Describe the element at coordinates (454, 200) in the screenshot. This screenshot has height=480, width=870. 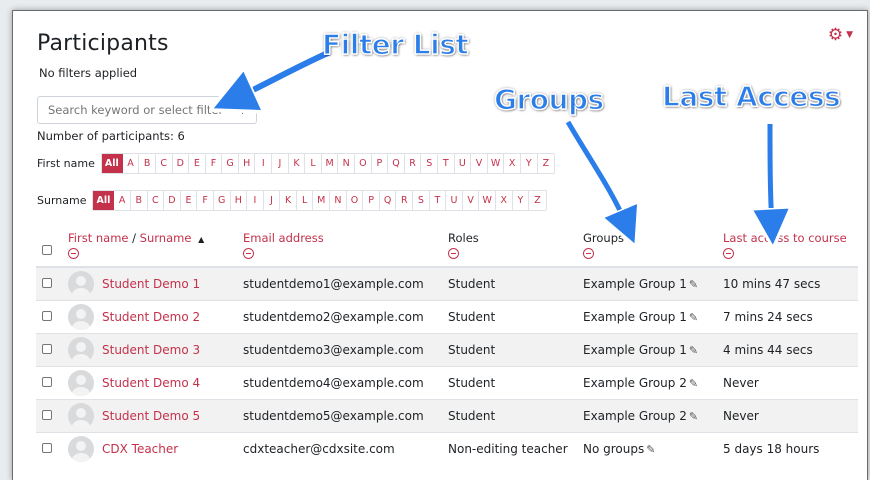
I see `surname-letter-u: U` at that location.